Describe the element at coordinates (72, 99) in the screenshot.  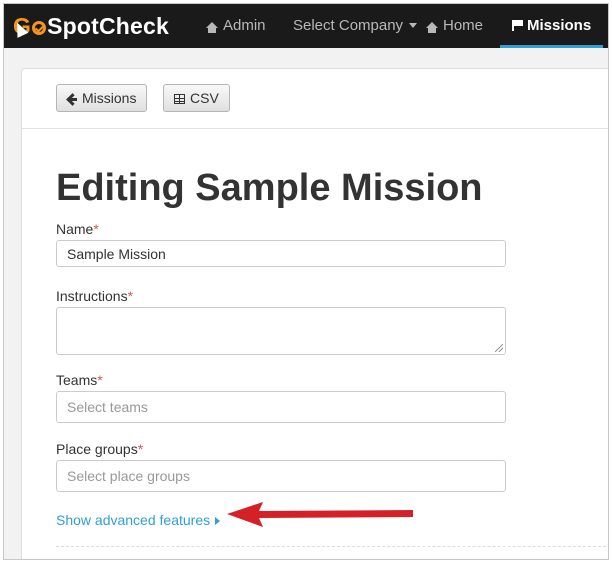
I see `arrow-left-icon` at that location.